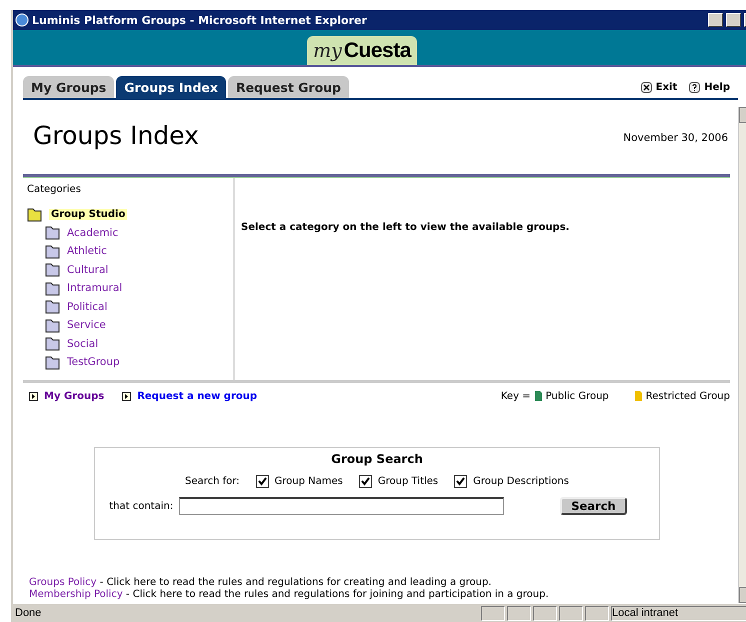 The height and width of the screenshot is (622, 746). I want to click on help-icon, so click(694, 87).